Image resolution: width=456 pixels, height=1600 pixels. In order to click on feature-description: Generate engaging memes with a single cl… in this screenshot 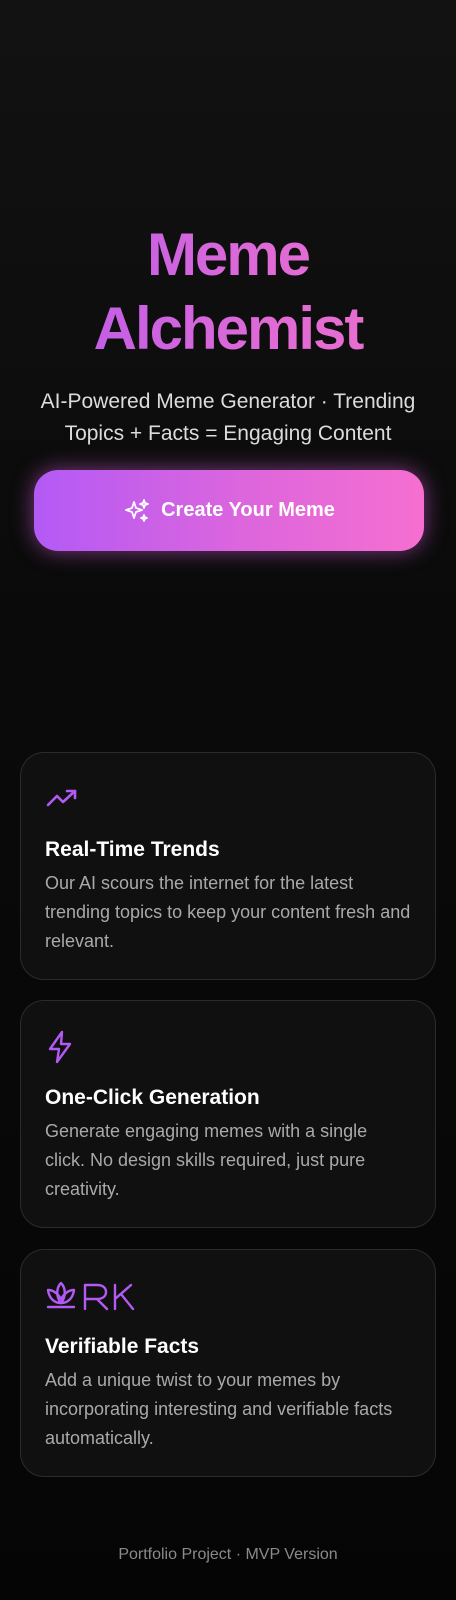, I will do `click(206, 1160)`.